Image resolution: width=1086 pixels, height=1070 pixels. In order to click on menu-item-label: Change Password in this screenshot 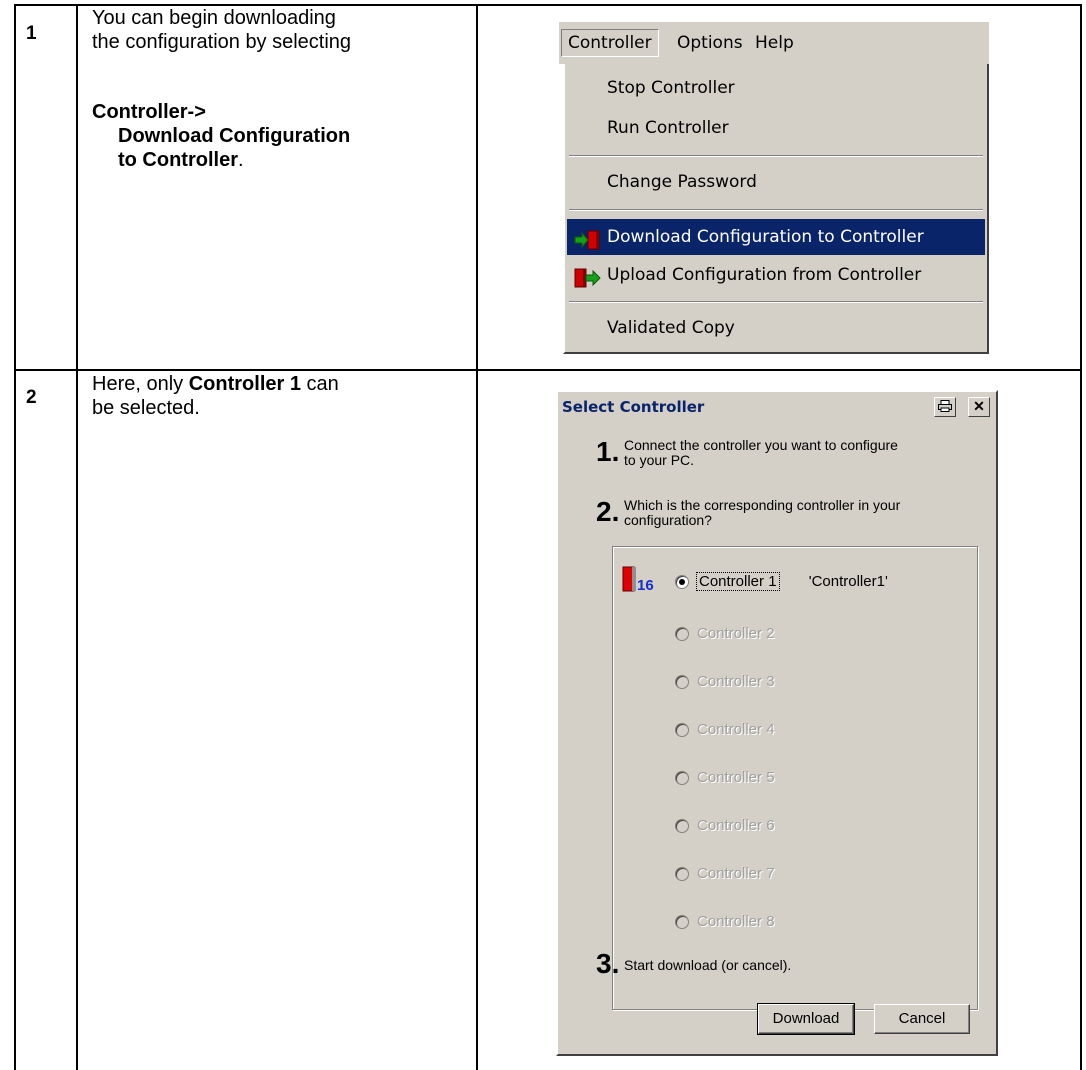, I will do `click(682, 182)`.